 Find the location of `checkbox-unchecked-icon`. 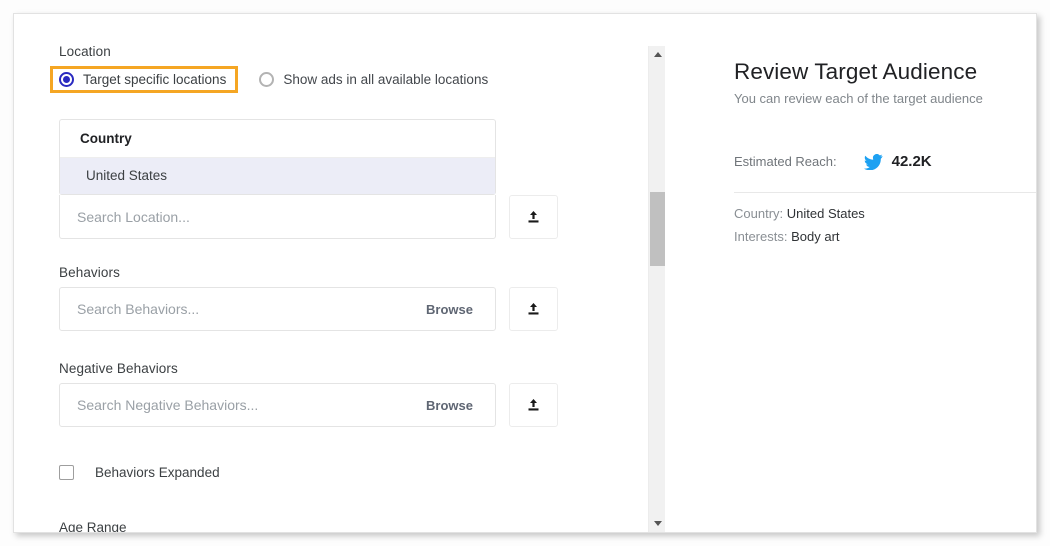

checkbox-unchecked-icon is located at coordinates (66, 472).